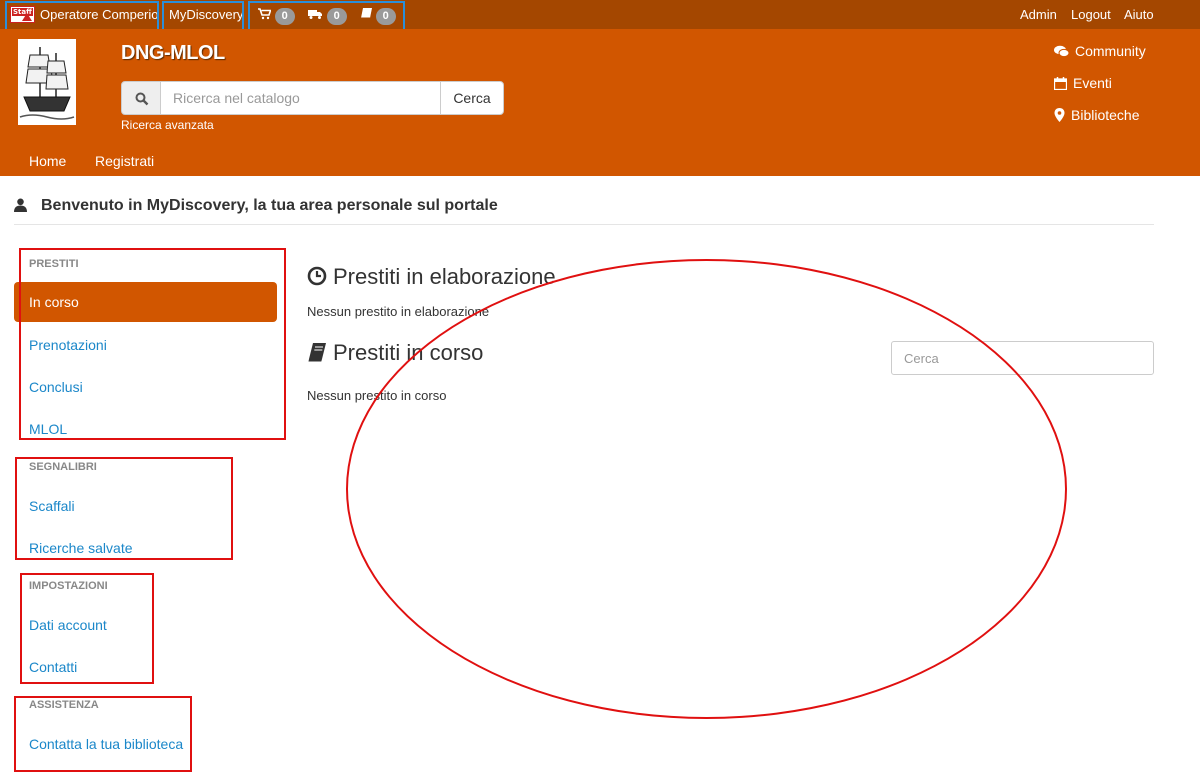 The height and width of the screenshot is (780, 1200). What do you see at coordinates (87, 628) in the screenshot?
I see `annotation-box-settings` at bounding box center [87, 628].